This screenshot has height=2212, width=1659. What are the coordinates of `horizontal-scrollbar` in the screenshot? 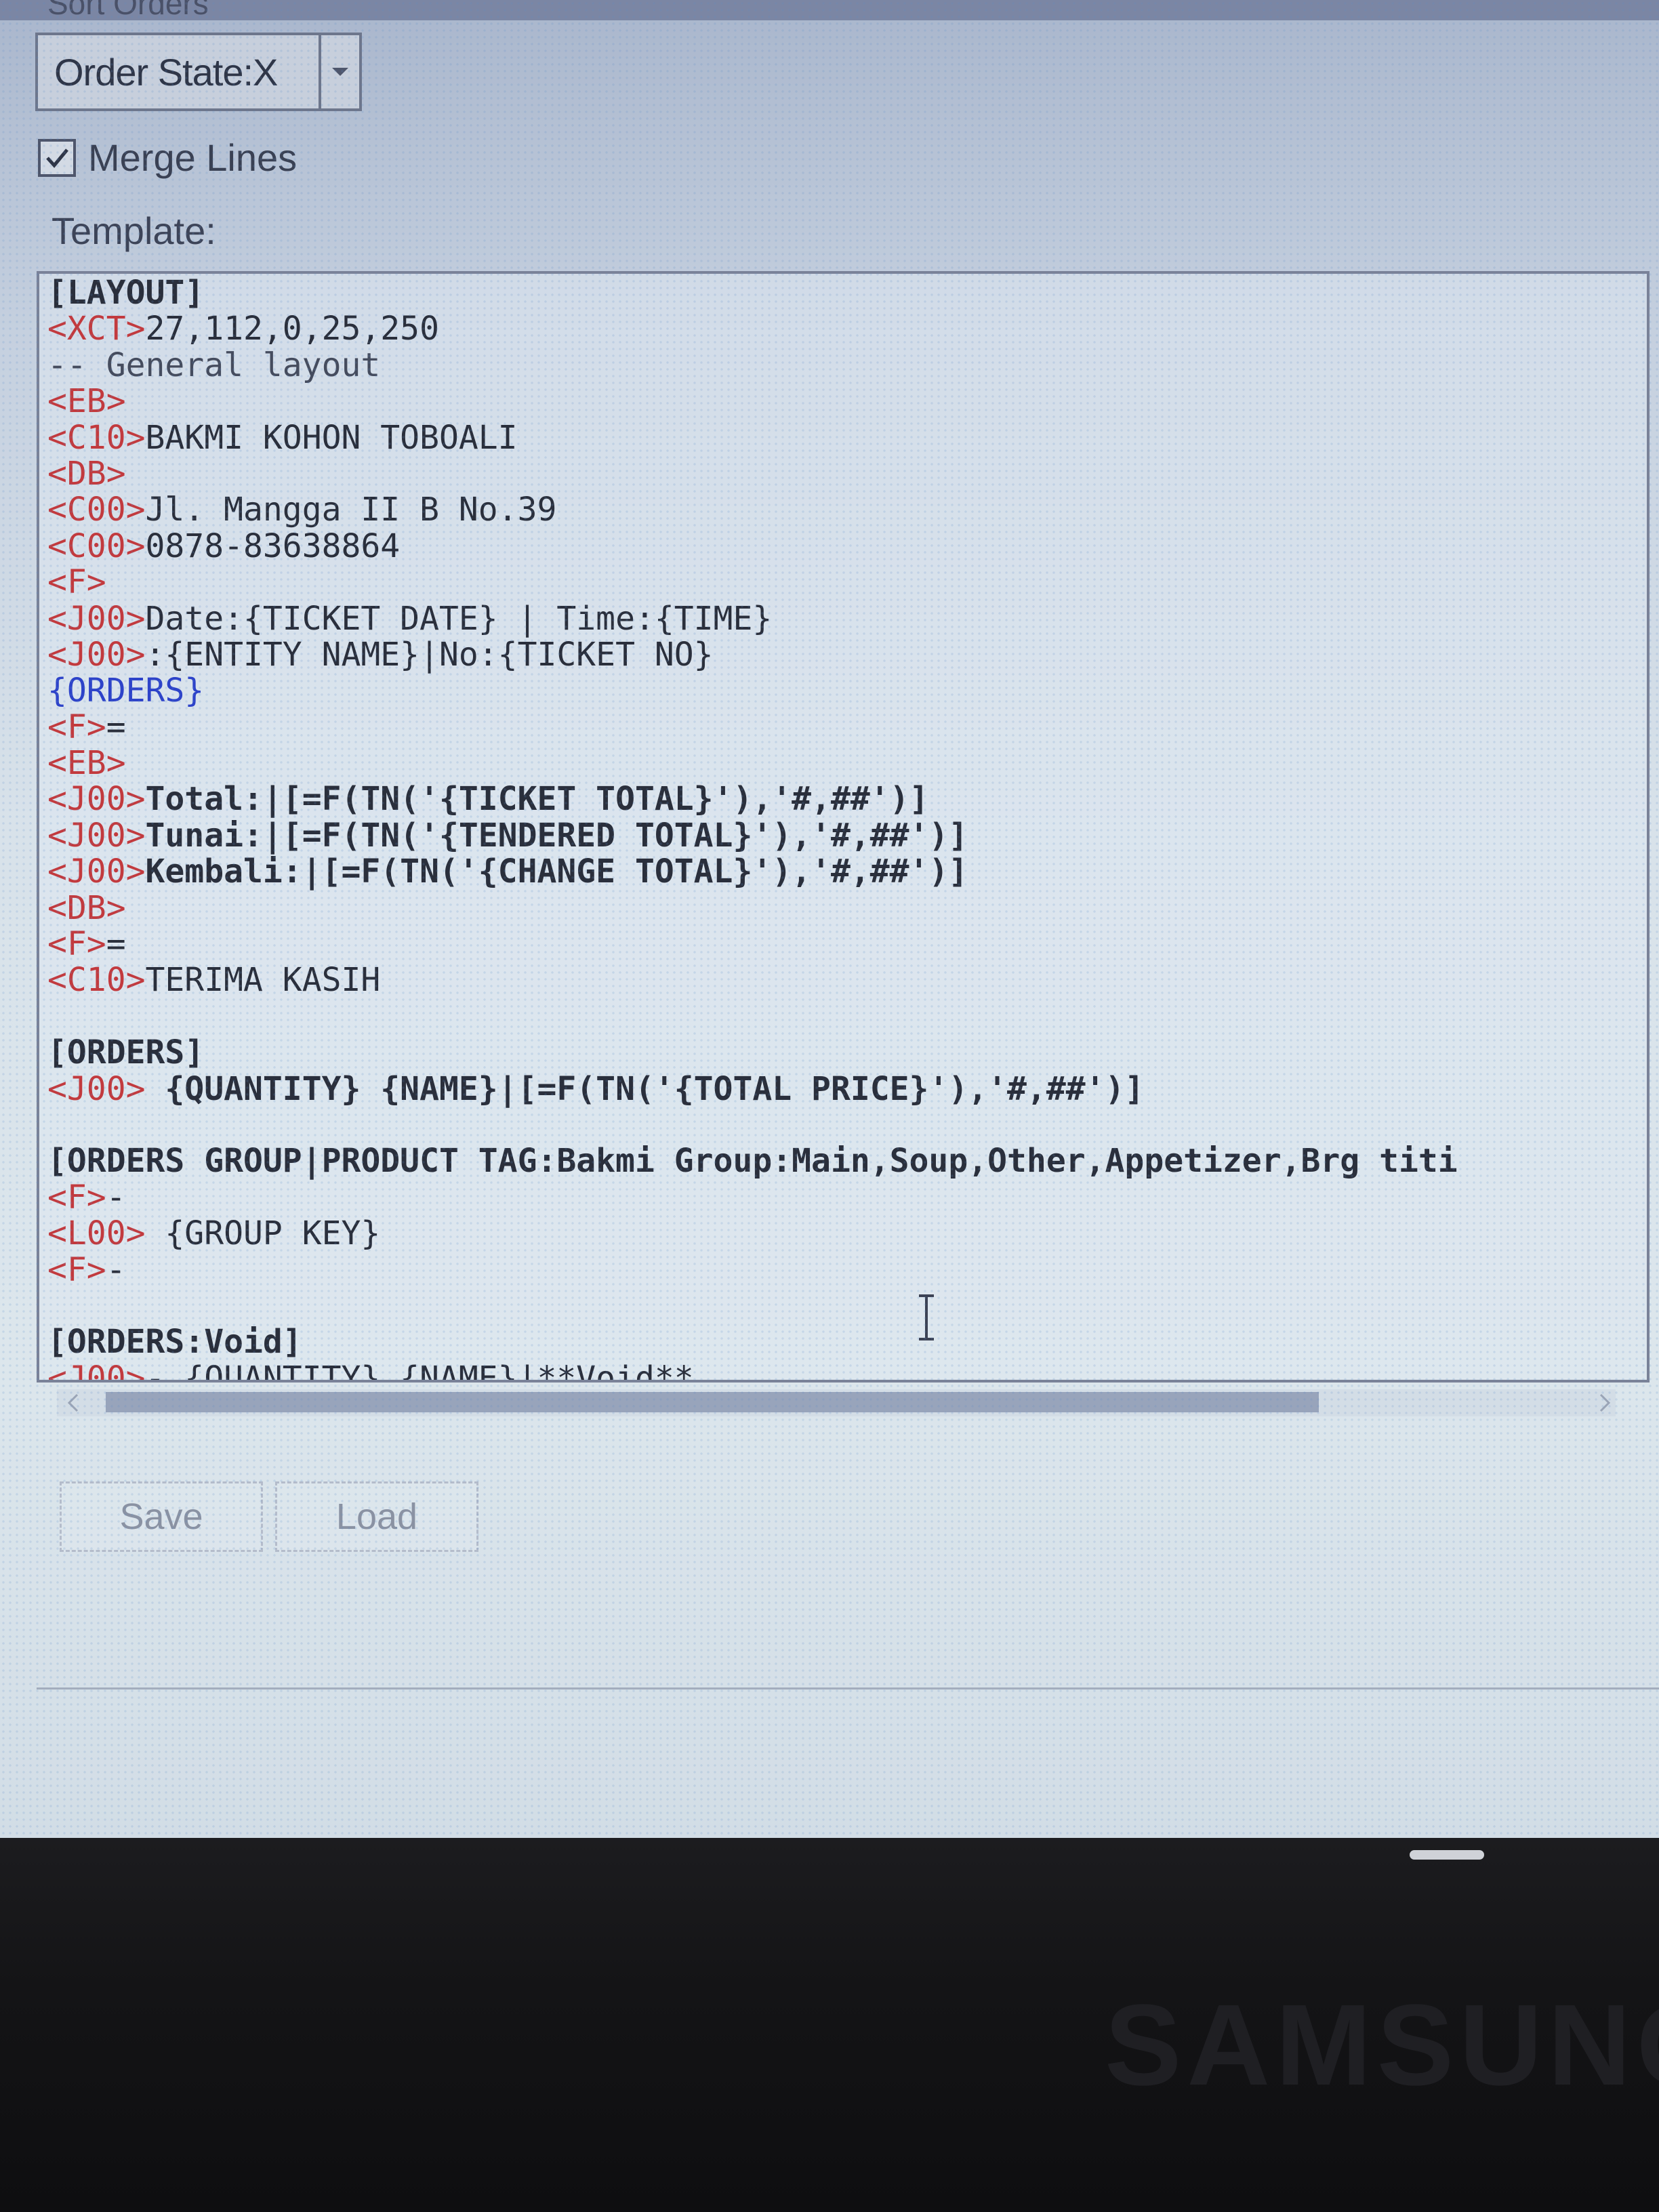 It's located at (837, 1402).